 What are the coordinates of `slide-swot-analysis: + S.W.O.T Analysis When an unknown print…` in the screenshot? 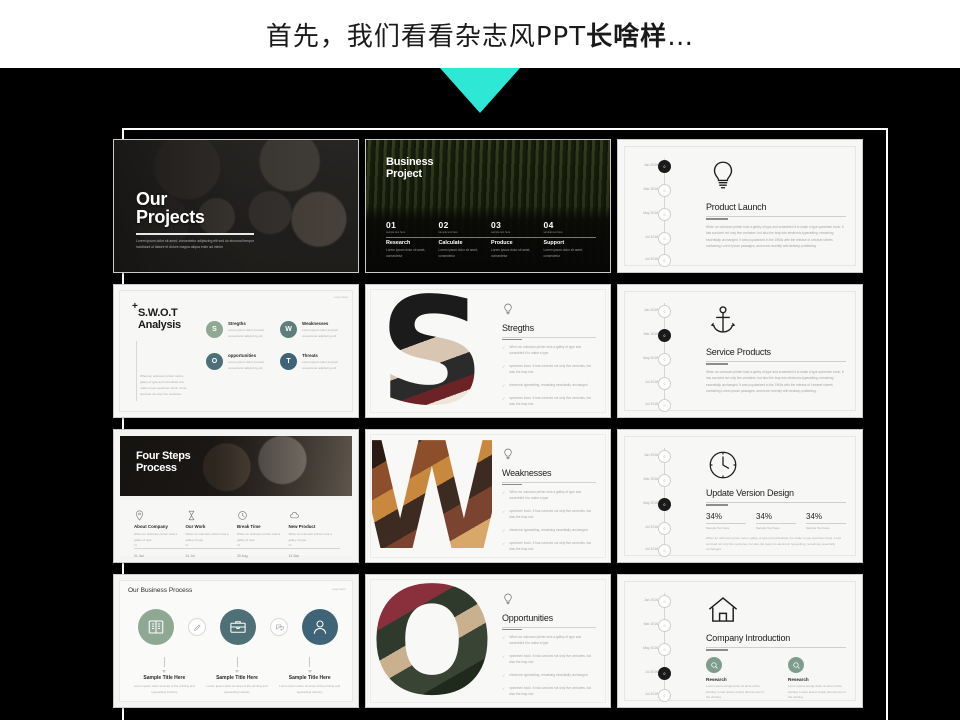 It's located at (236, 351).